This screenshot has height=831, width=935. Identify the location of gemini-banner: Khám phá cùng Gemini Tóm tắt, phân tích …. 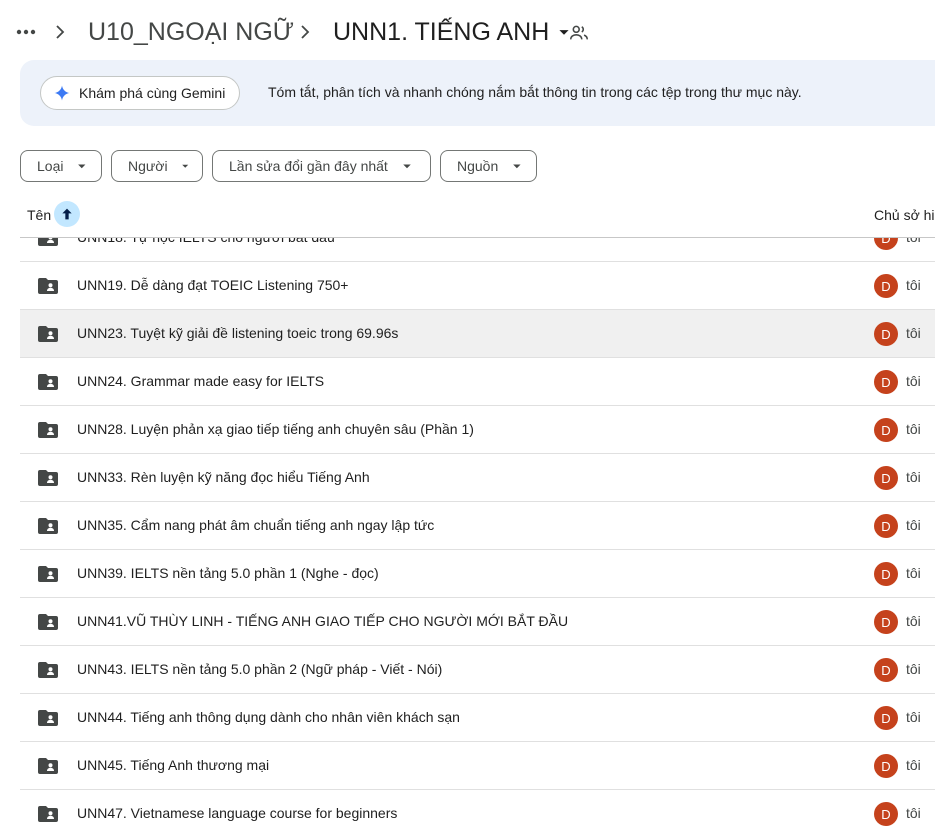
(477, 93).